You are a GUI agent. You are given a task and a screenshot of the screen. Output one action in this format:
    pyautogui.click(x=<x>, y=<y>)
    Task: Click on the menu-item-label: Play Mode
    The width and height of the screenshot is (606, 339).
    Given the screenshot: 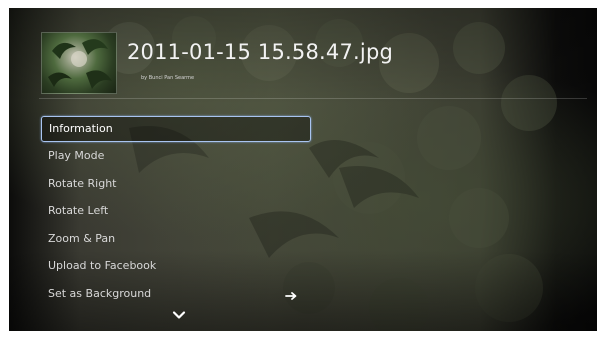 What is the action you would take?
    pyautogui.click(x=76, y=155)
    